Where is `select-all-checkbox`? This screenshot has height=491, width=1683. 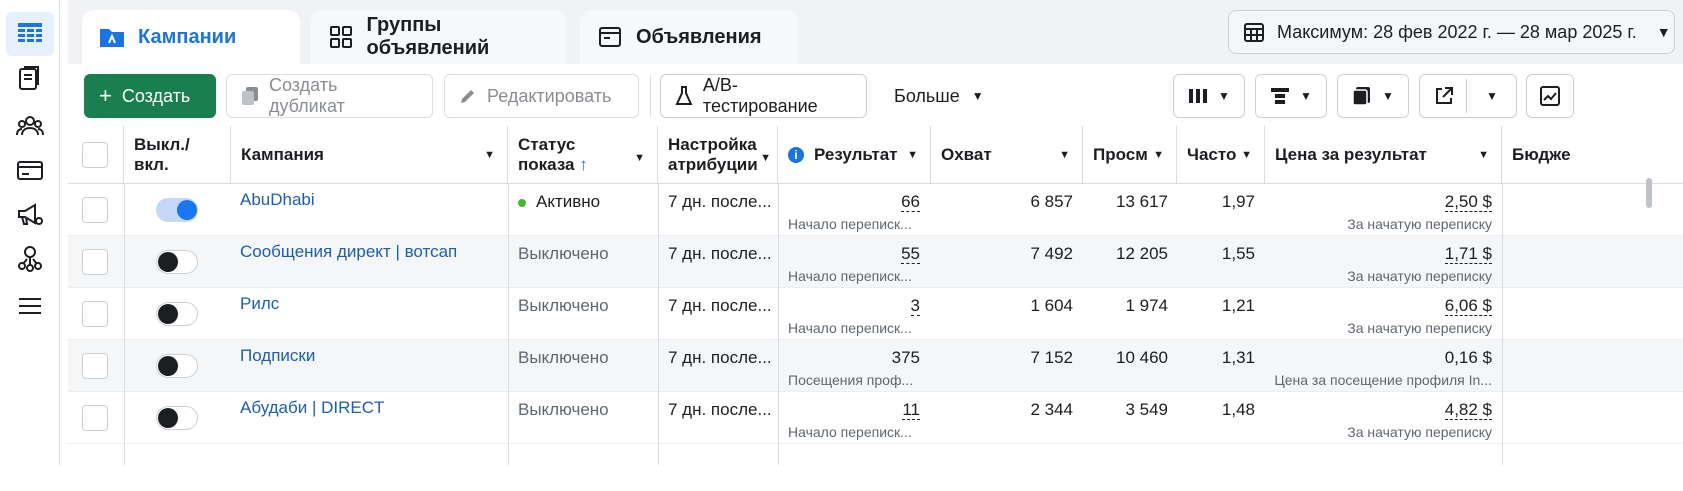 select-all-checkbox is located at coordinates (95, 155).